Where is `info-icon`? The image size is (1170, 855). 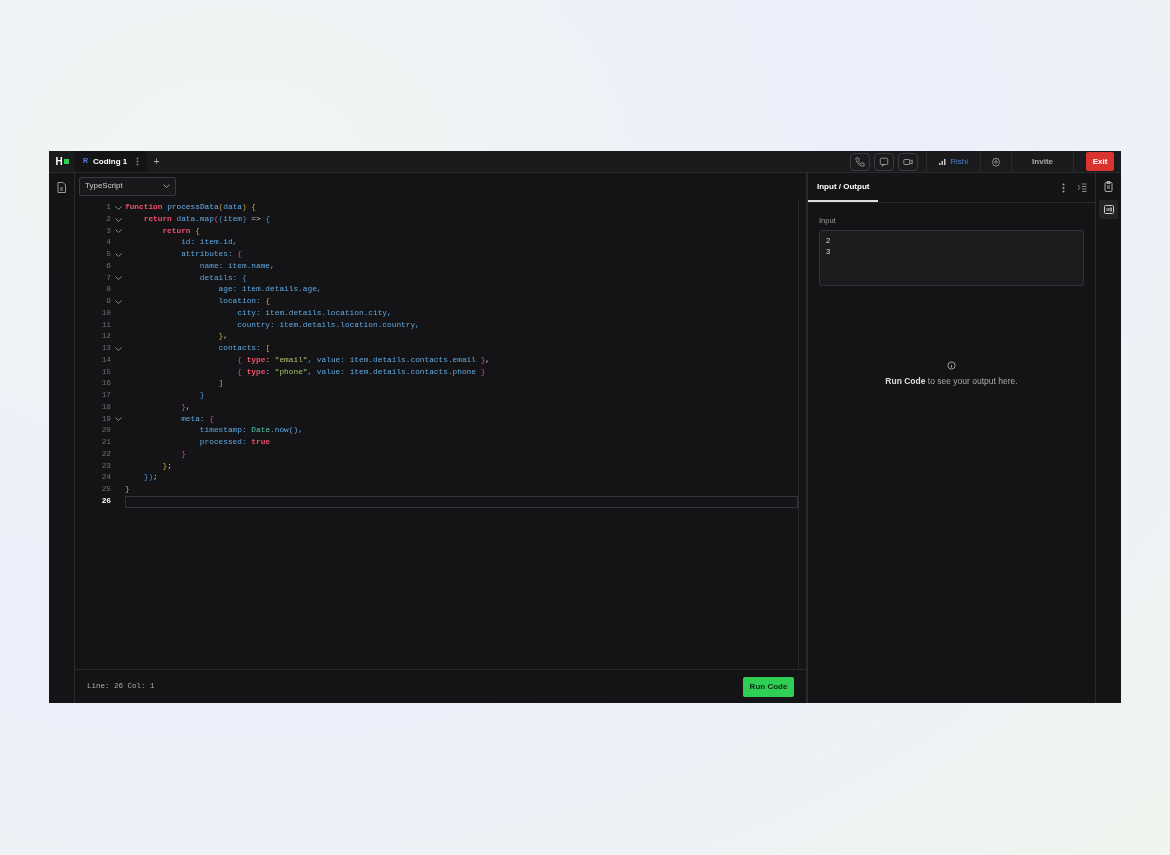 info-icon is located at coordinates (951, 366).